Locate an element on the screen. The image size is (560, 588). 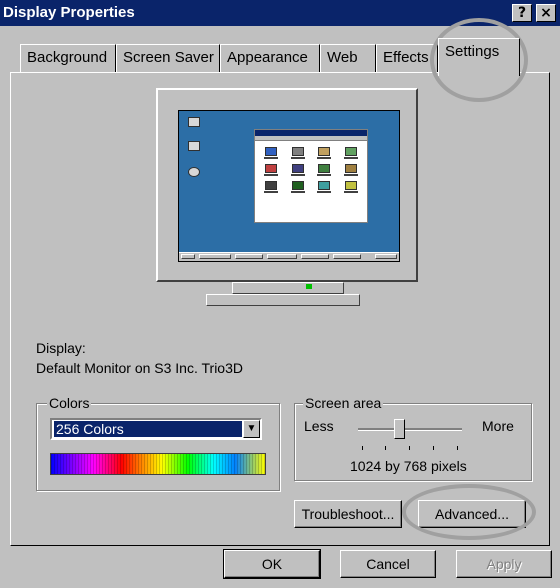
resolution-text: 1024 by 768 pixels is located at coordinates (408, 466).